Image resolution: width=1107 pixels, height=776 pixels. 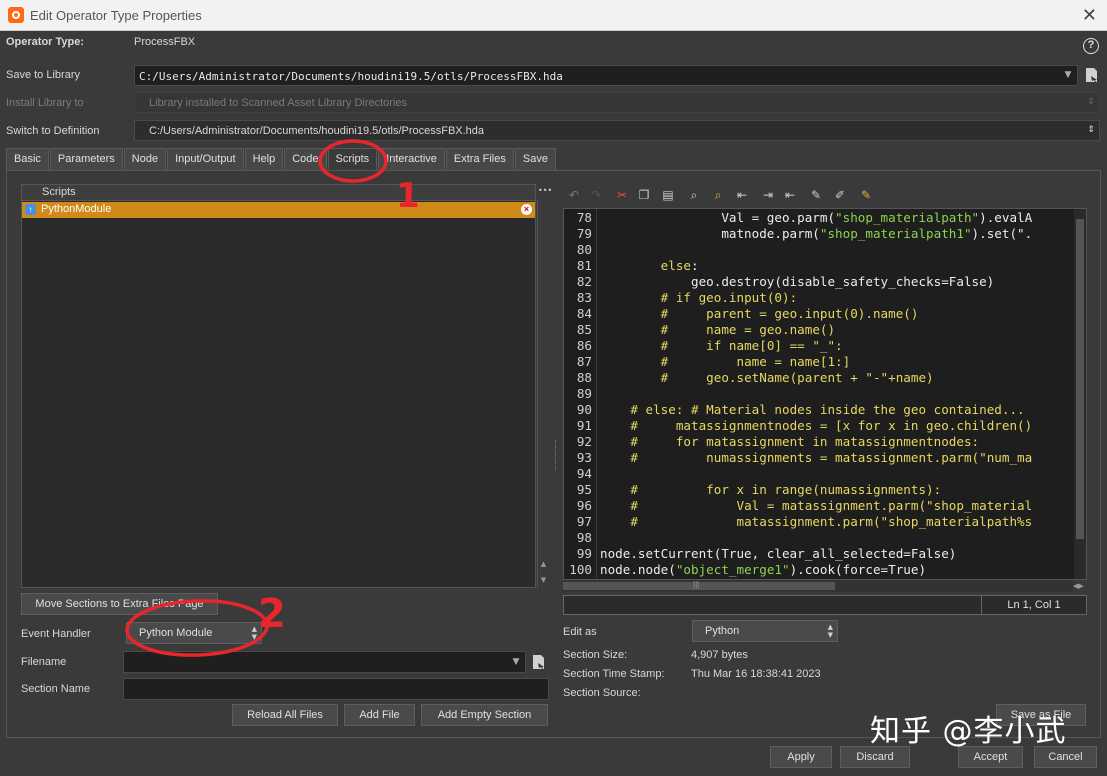 What do you see at coordinates (197, 628) in the screenshot?
I see `annotation-circle-event-handler` at bounding box center [197, 628].